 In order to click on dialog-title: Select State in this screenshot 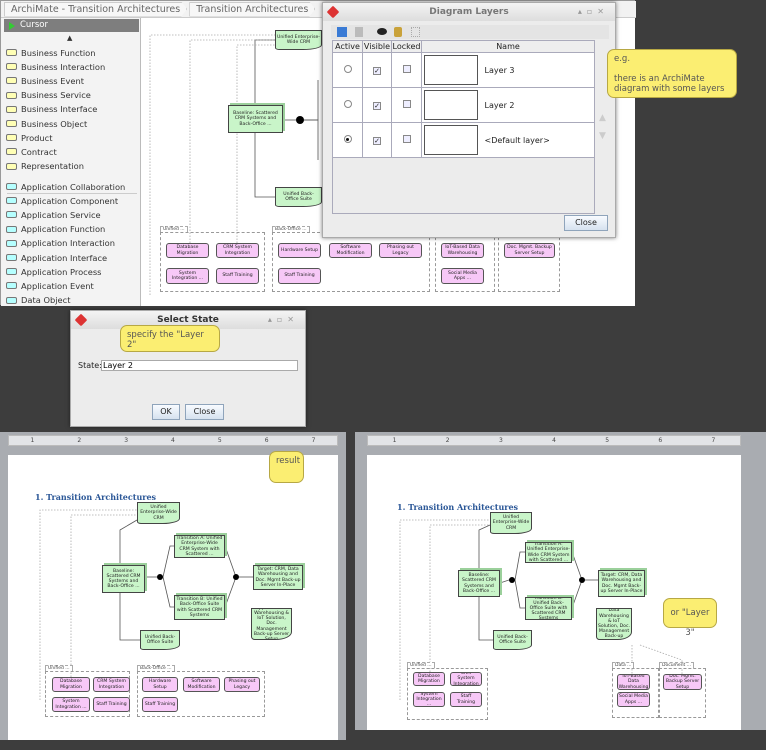, I will do `click(188, 320)`.